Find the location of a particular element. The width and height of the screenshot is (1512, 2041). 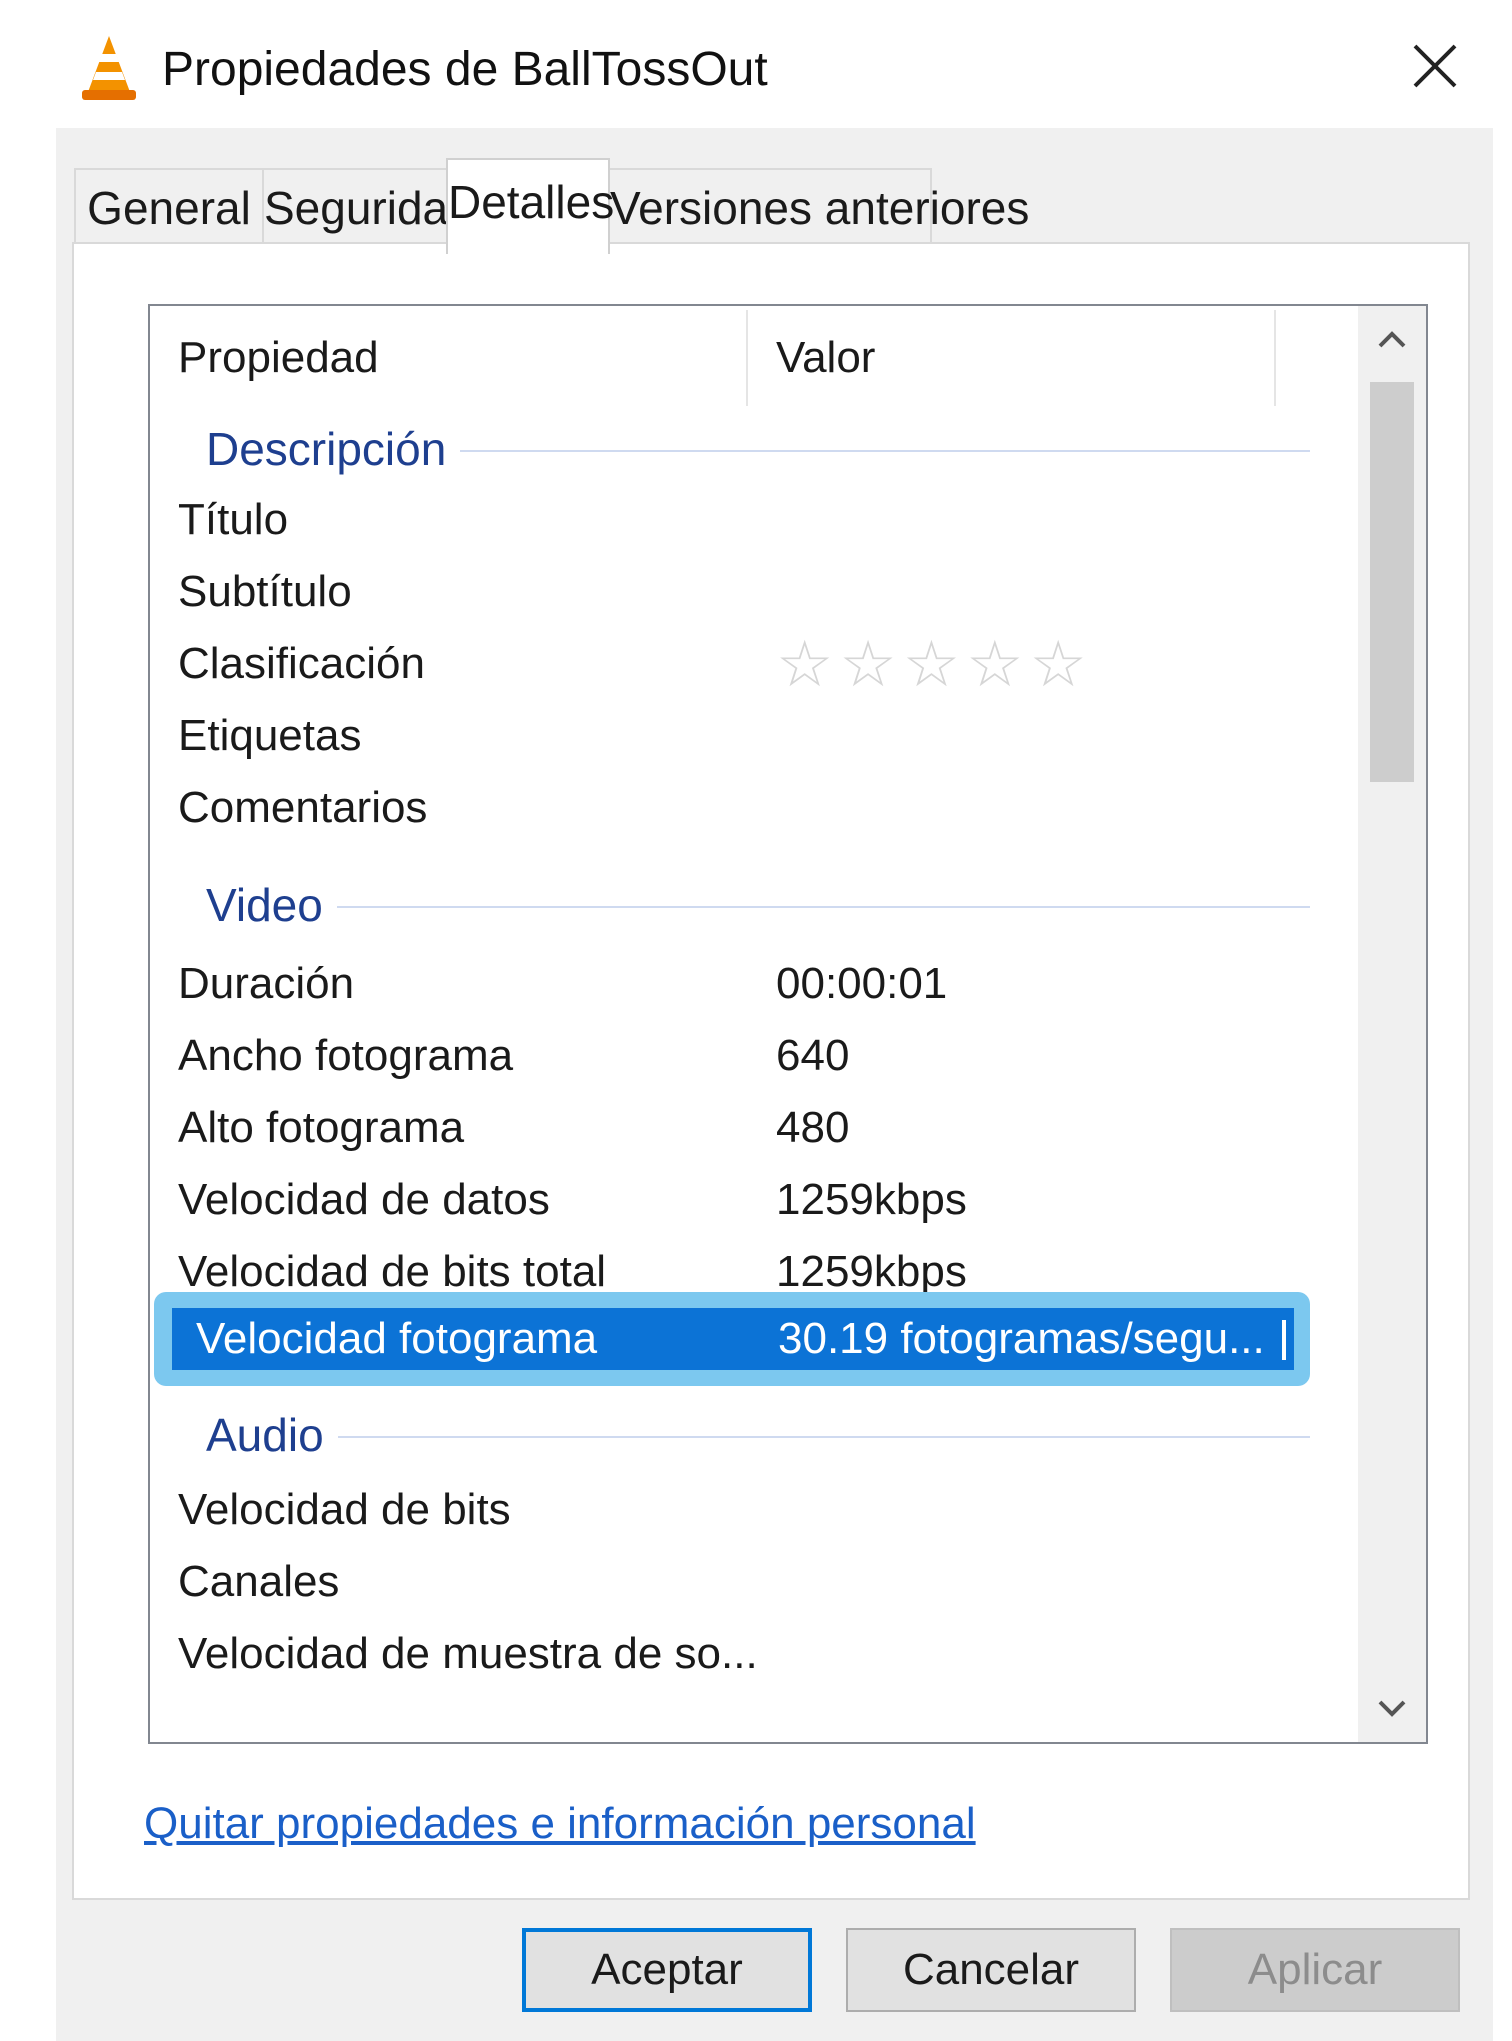

ok-button: Aceptar is located at coordinates (667, 1970).